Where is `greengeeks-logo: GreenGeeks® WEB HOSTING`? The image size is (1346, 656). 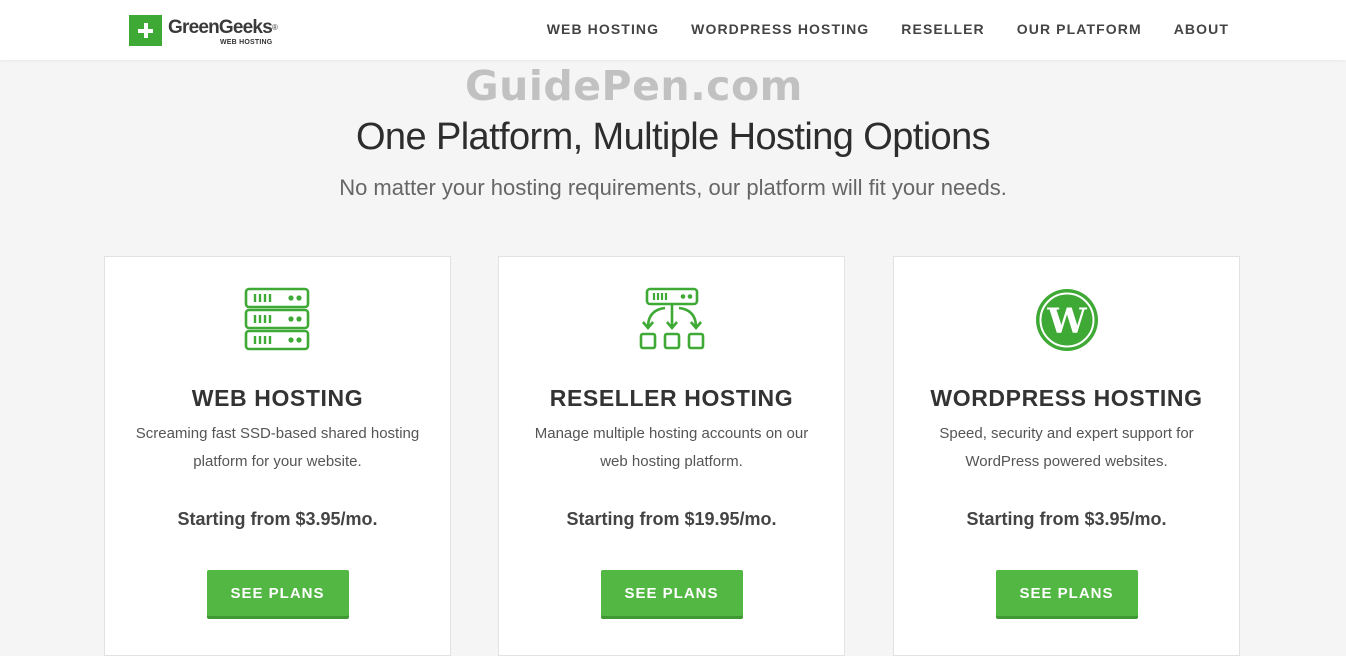
greengeeks-logo: GreenGeeks® WEB HOSTING is located at coordinates (203, 30).